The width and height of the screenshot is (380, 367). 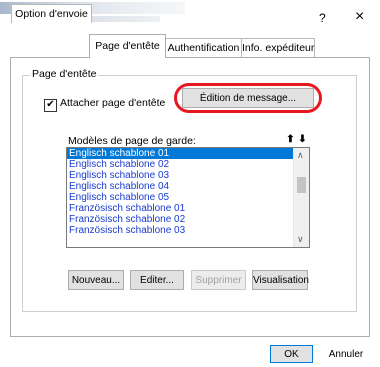 I want to click on tab-option-envoie: Option d'envoie, so click(x=51, y=13).